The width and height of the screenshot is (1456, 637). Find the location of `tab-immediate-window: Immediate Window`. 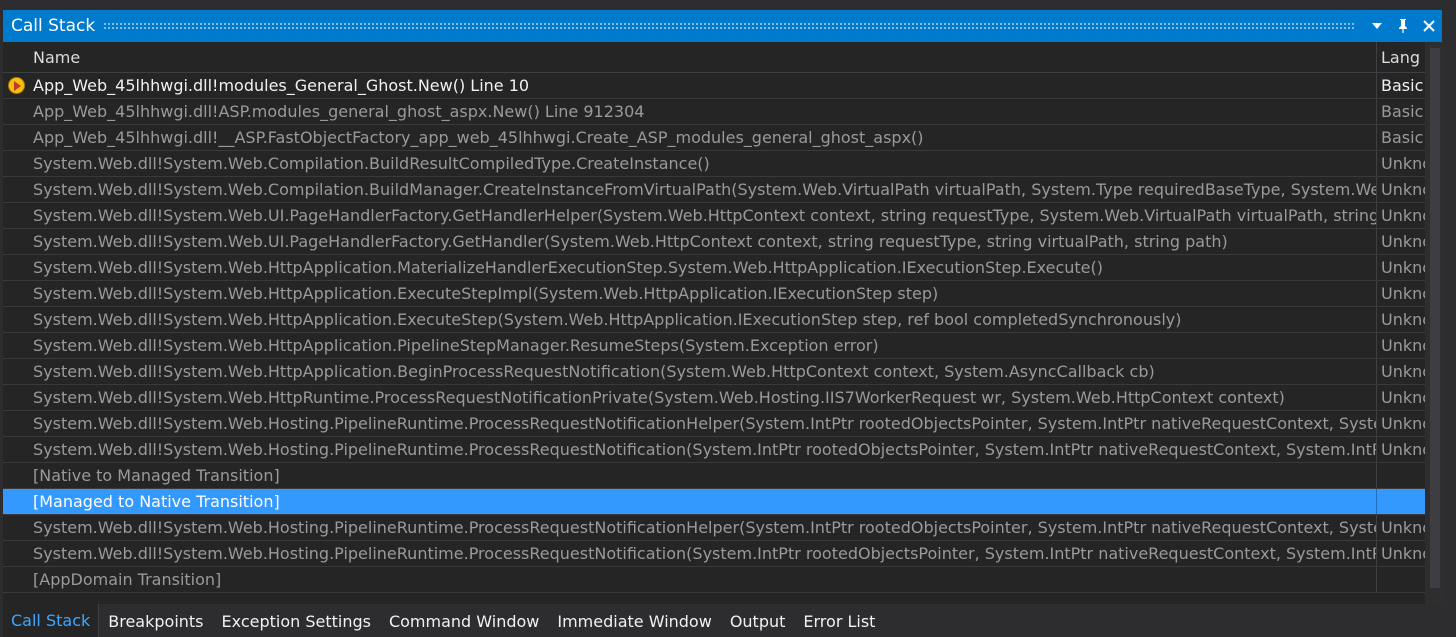

tab-immediate-window: Immediate Window is located at coordinates (634, 620).